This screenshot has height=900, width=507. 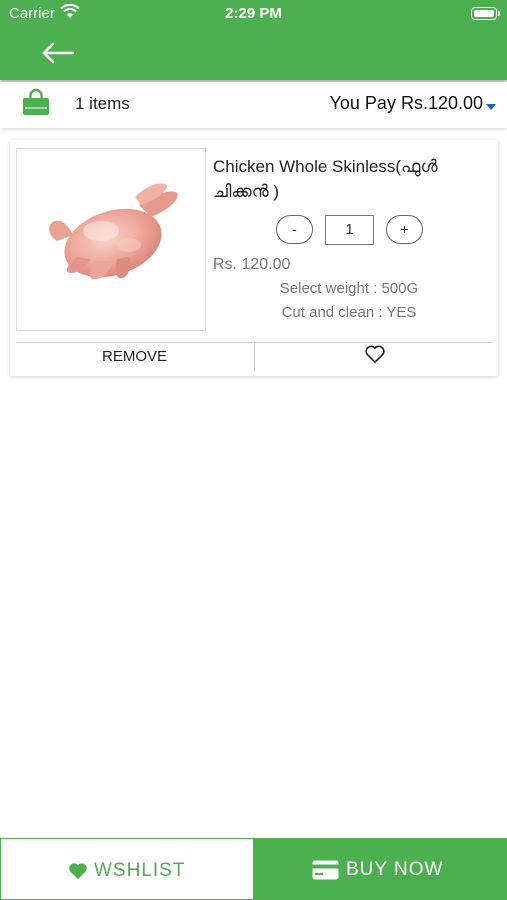 I want to click on items-count: 1 items, so click(x=102, y=103).